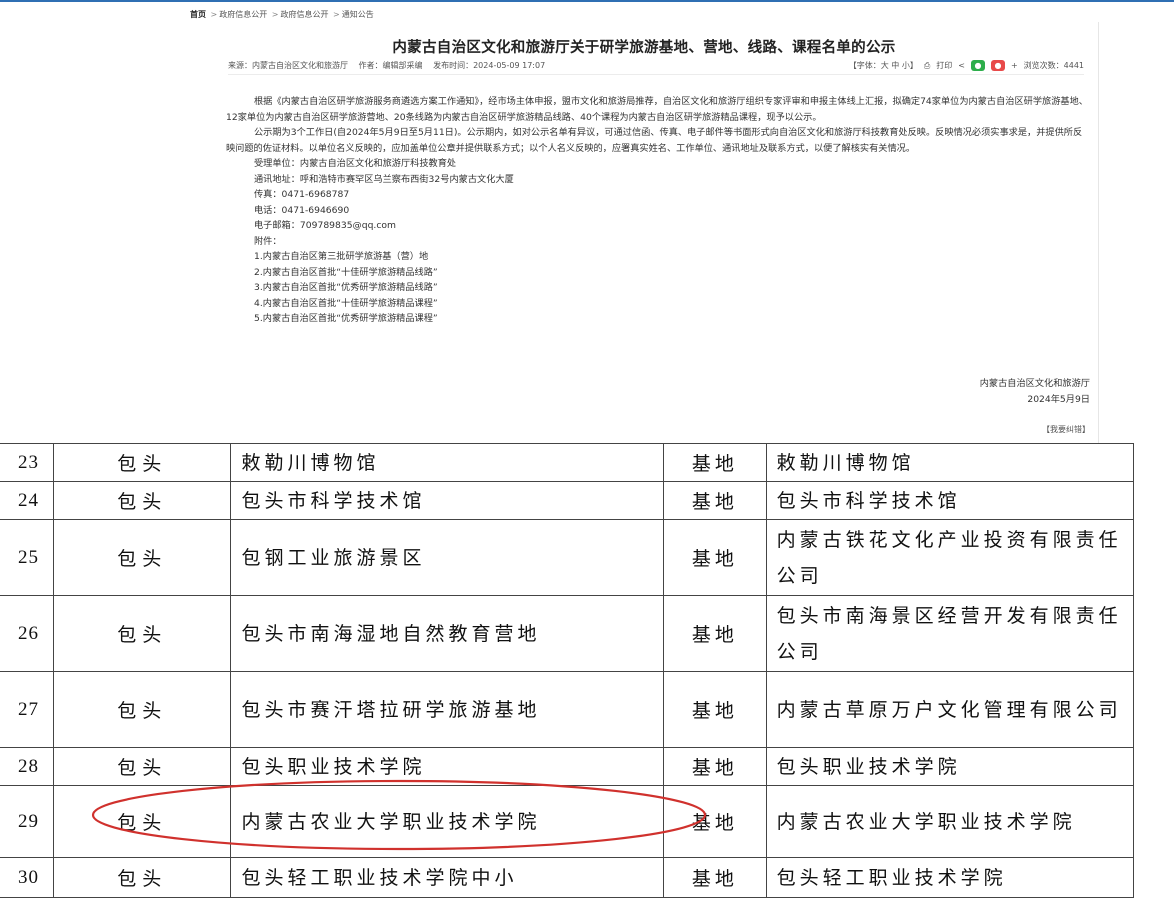  What do you see at coordinates (950, 557) in the screenshot?
I see `row-org: 内蒙古铁花文化产业投资有限责任公司` at bounding box center [950, 557].